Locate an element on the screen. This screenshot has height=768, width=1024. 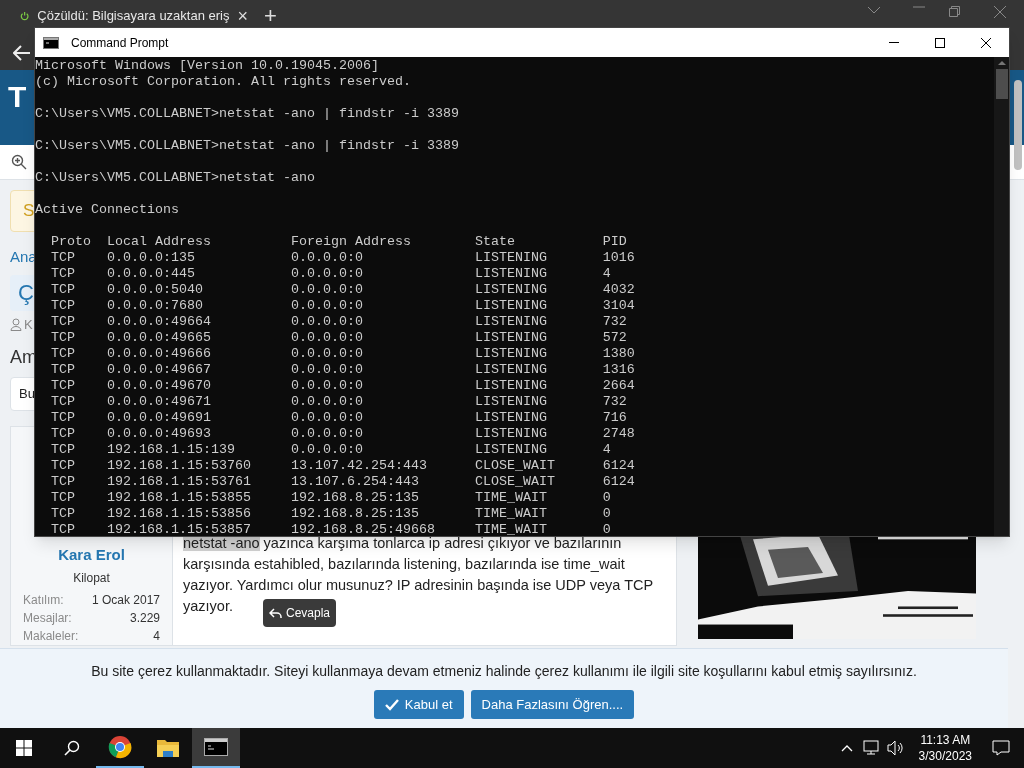
console-line: TCP 0.0.0.0:445 0.0.0.0:0 LISTENING 4 is located at coordinates (330, 273).